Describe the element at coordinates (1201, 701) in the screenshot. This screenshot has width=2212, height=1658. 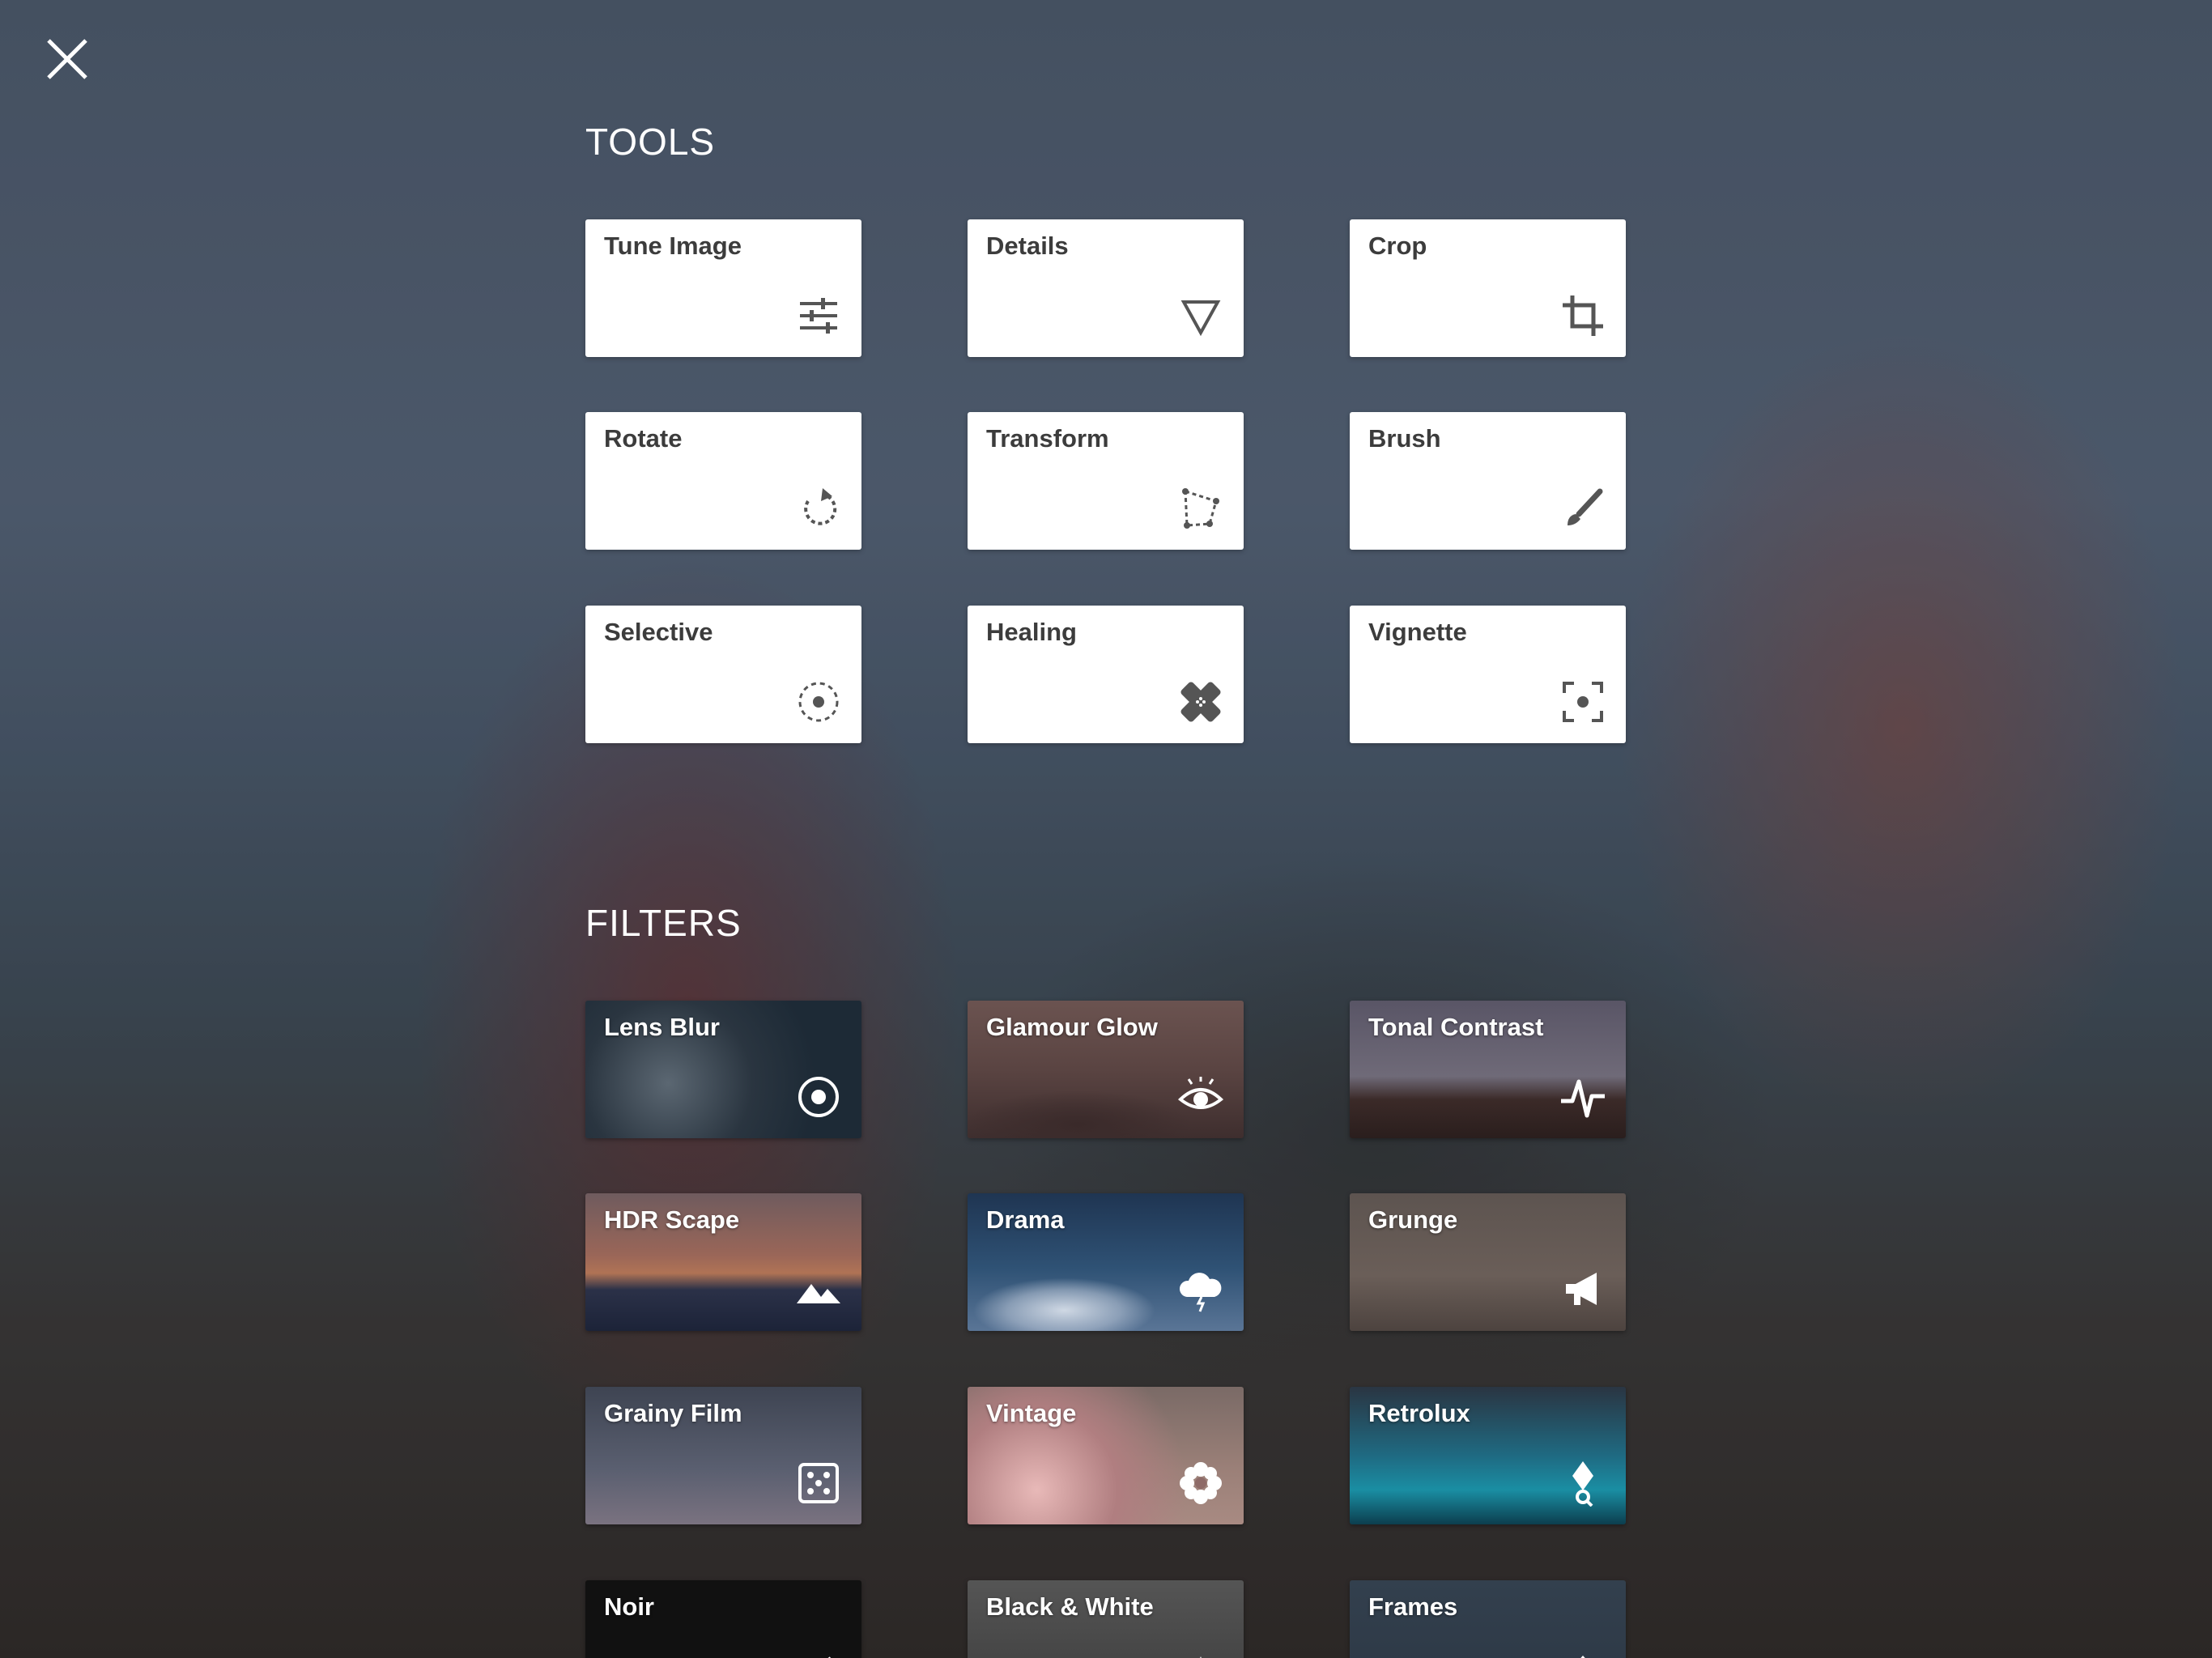
I see `bandage-icon` at that location.